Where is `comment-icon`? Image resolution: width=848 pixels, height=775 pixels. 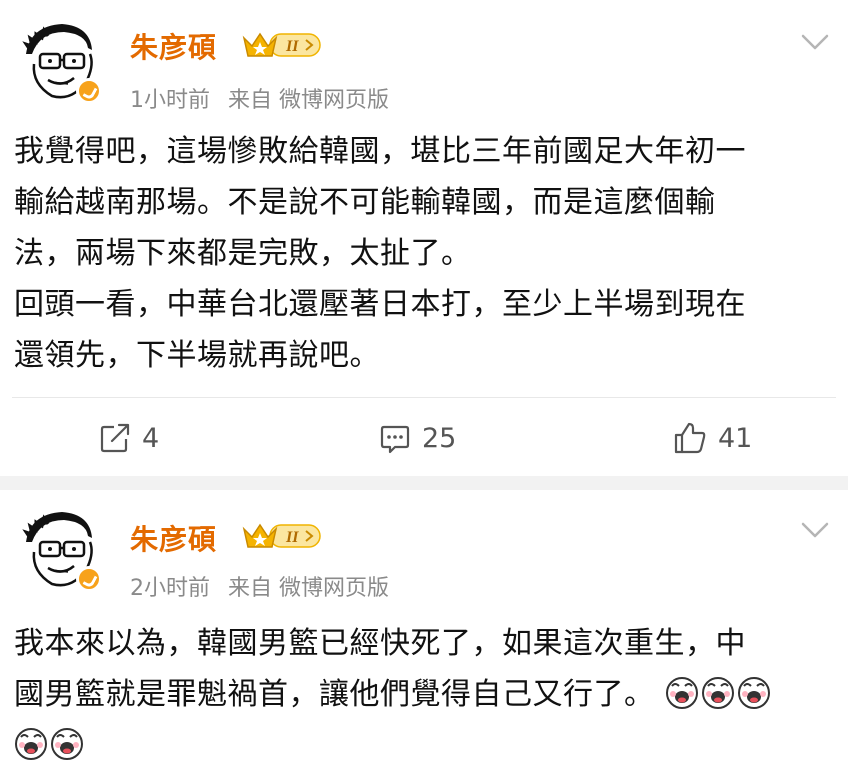
comment-icon is located at coordinates (395, 439).